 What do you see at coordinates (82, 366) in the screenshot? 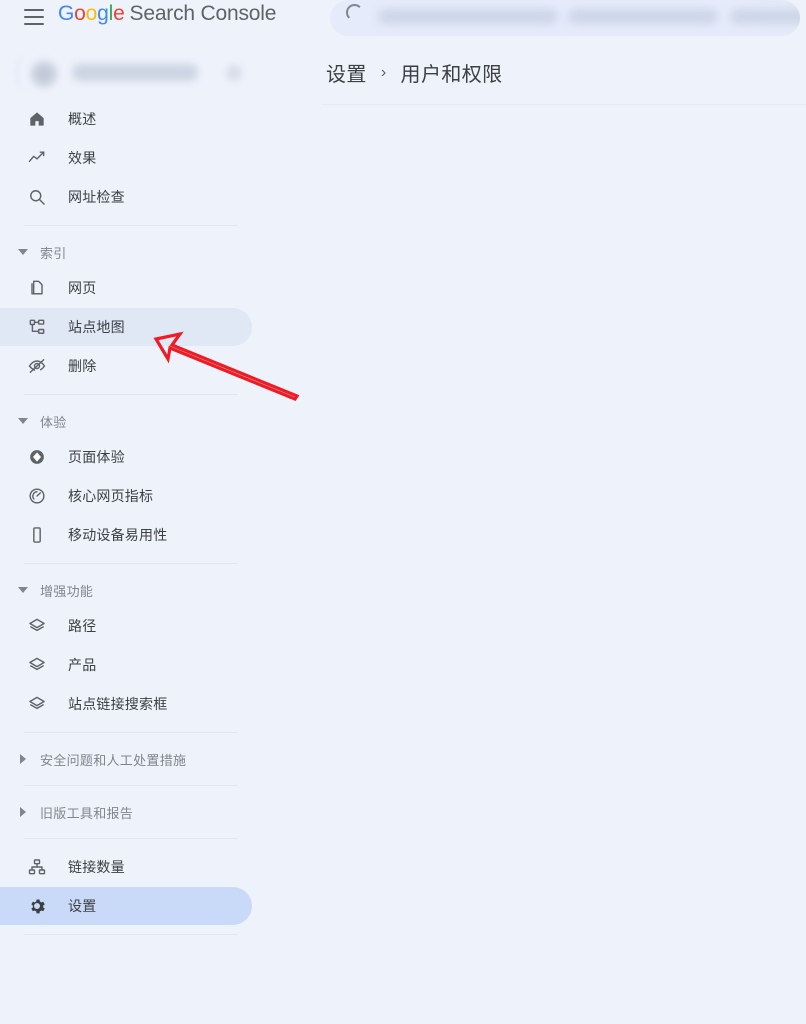
I see `sidebar-item-removals-label: 删除` at bounding box center [82, 366].